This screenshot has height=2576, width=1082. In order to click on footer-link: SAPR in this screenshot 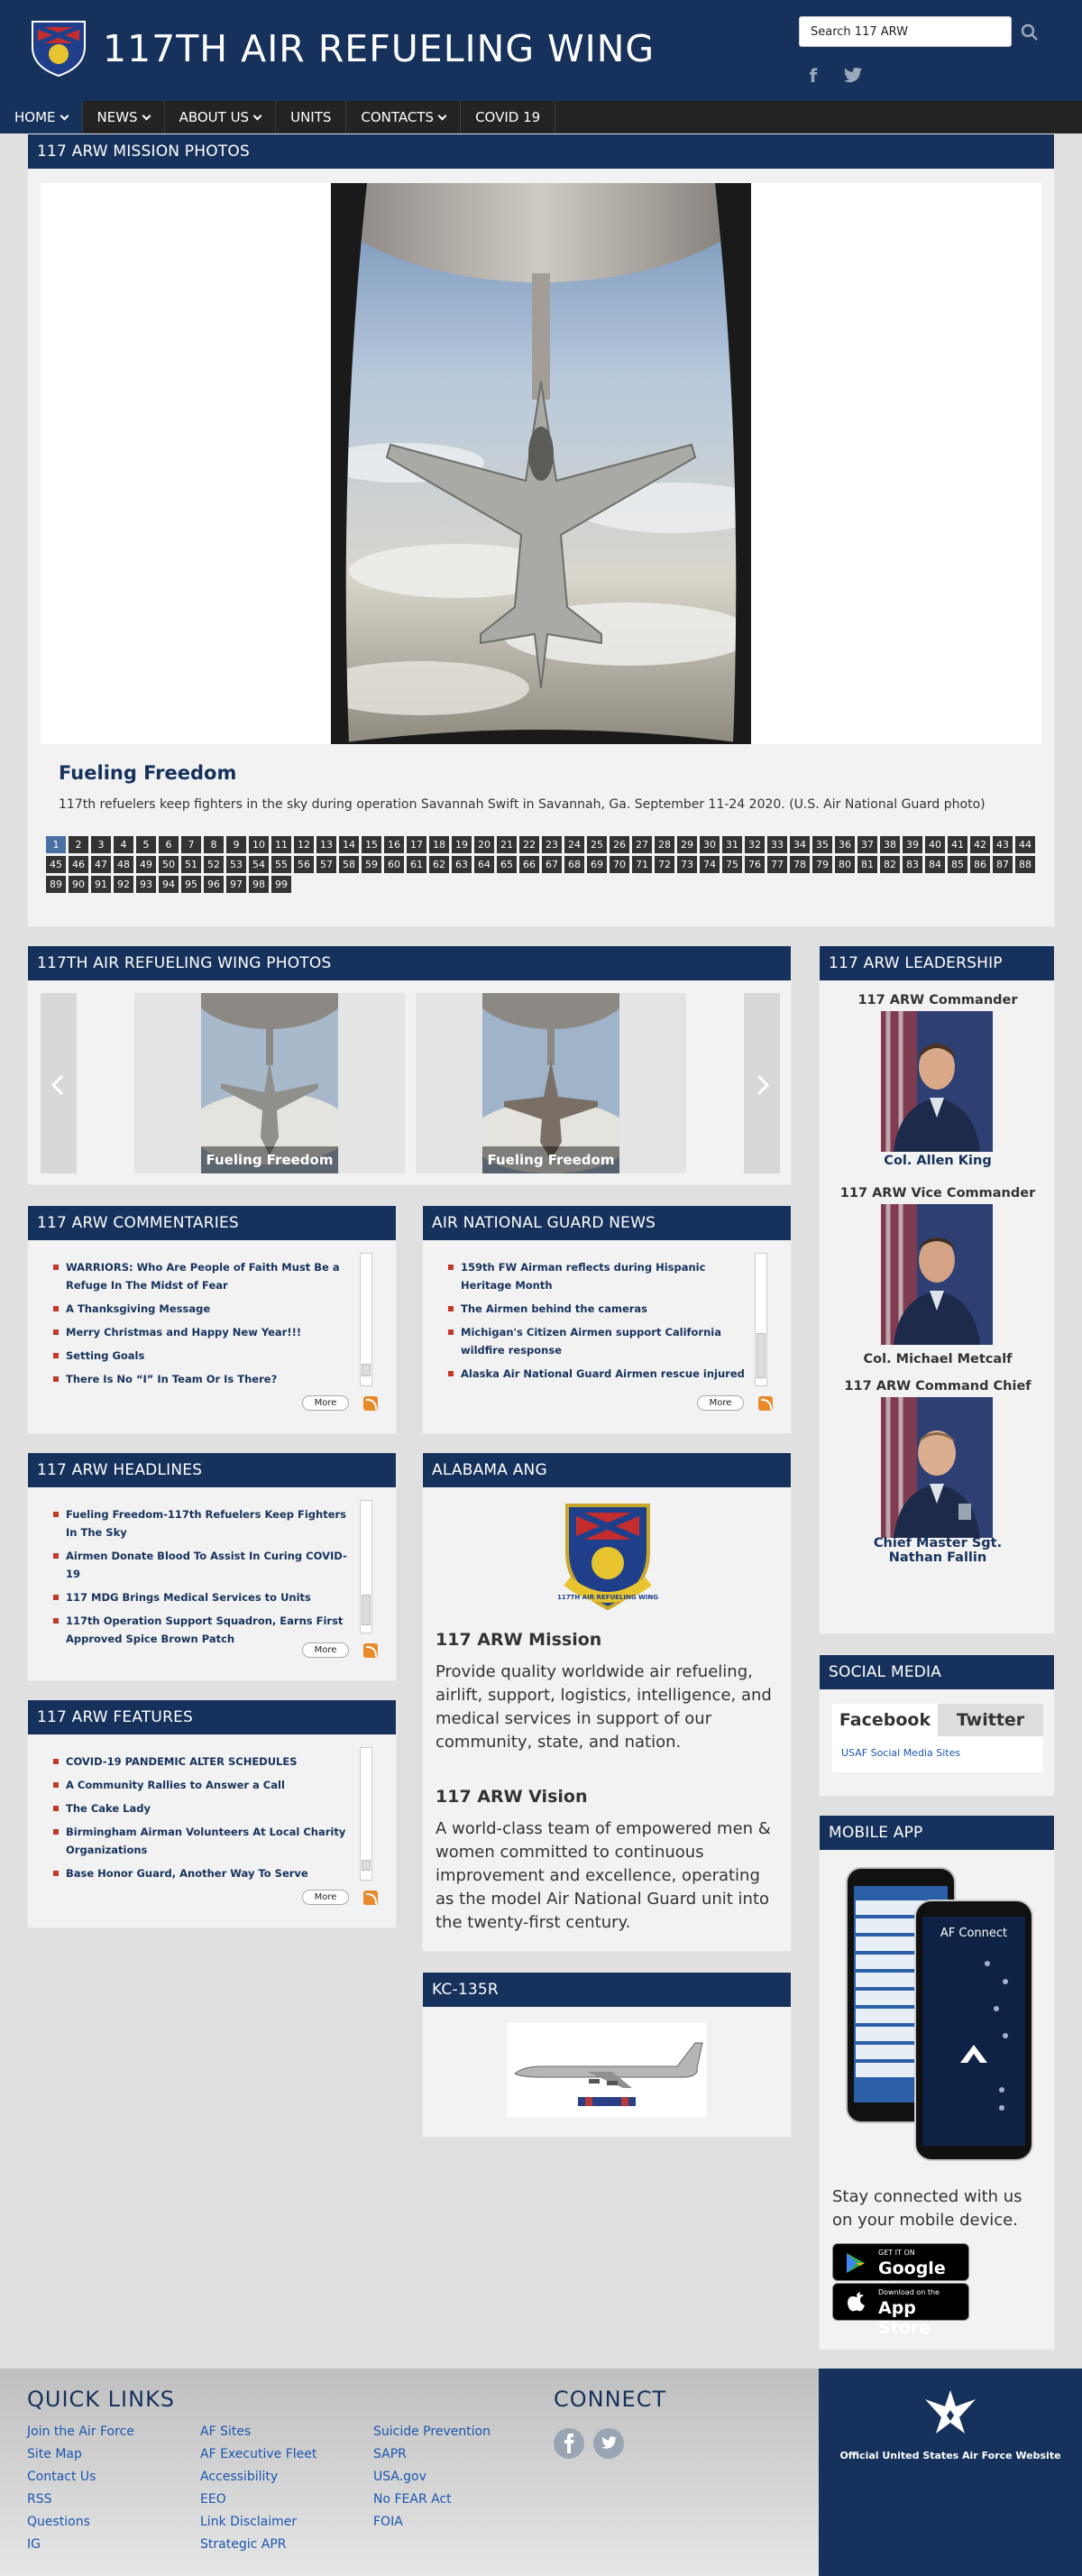, I will do `click(432, 2454)`.